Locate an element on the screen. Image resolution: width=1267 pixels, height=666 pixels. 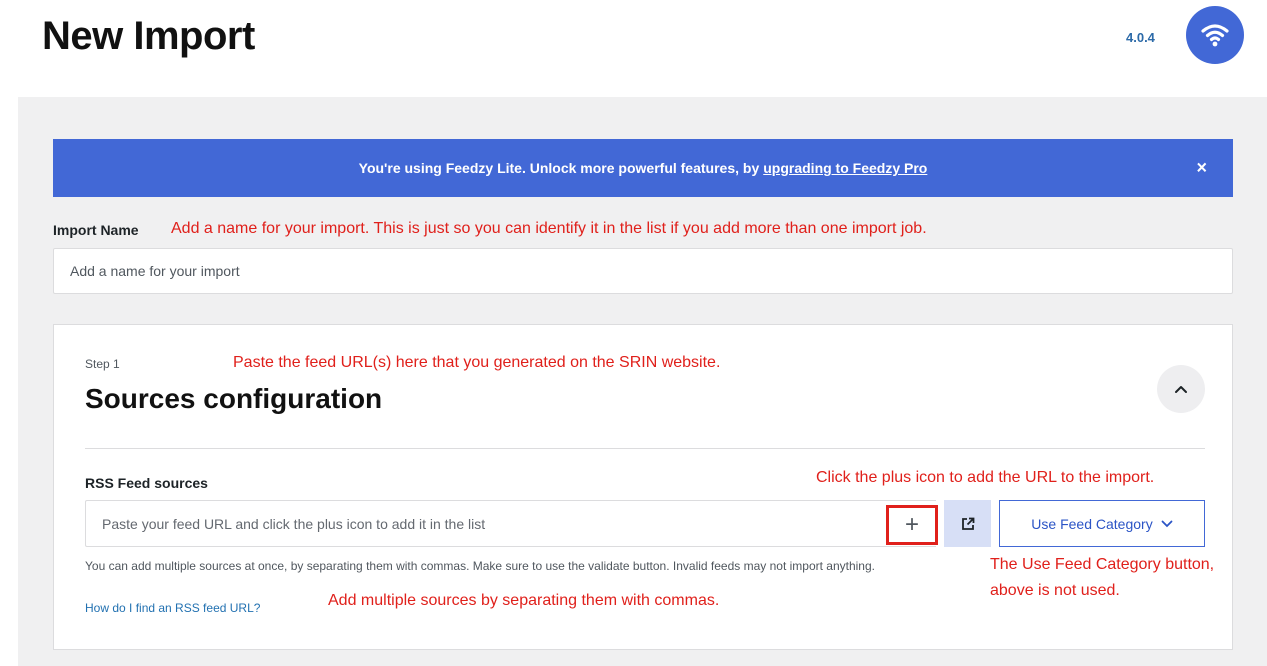
use-feed-category-button: Use Feed Category is located at coordinates (1102, 523).